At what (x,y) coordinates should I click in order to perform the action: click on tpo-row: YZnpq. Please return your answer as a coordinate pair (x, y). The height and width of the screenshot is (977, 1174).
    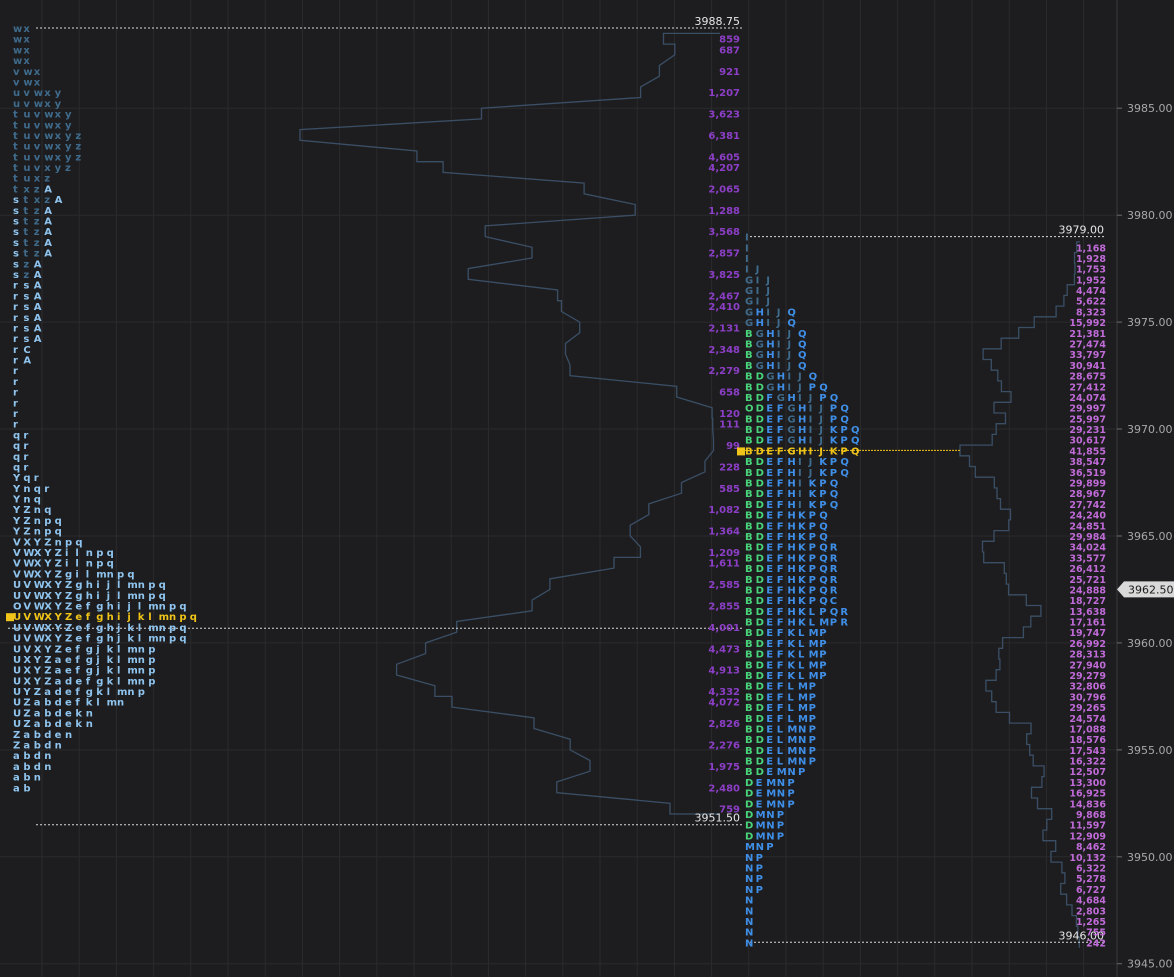
    Looking at the image, I should click on (37, 532).